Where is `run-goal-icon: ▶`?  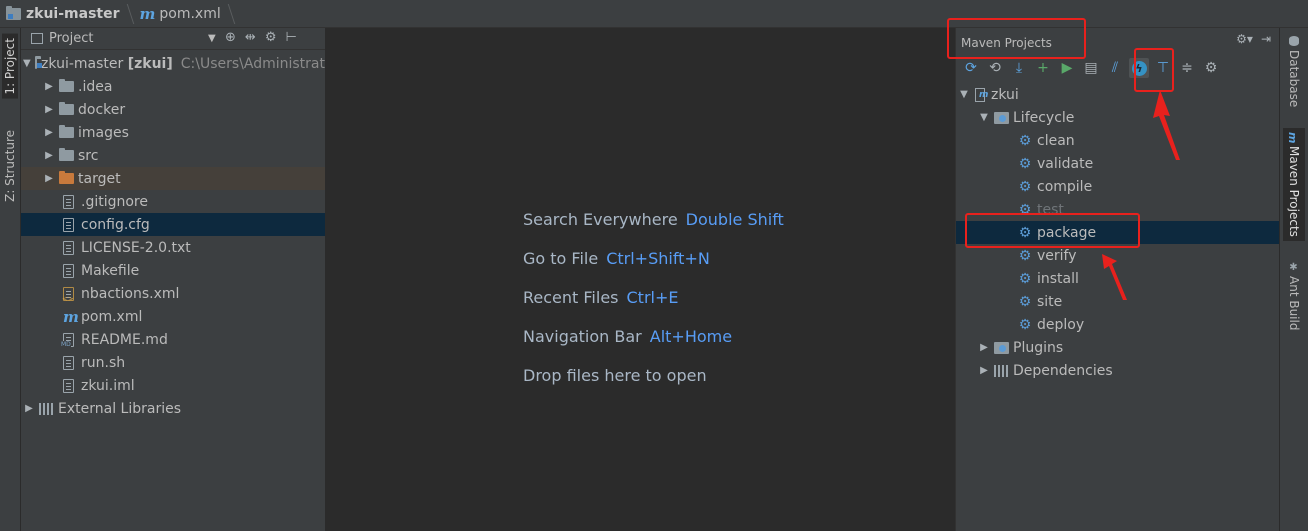 run-goal-icon: ▶ is located at coordinates (1067, 68).